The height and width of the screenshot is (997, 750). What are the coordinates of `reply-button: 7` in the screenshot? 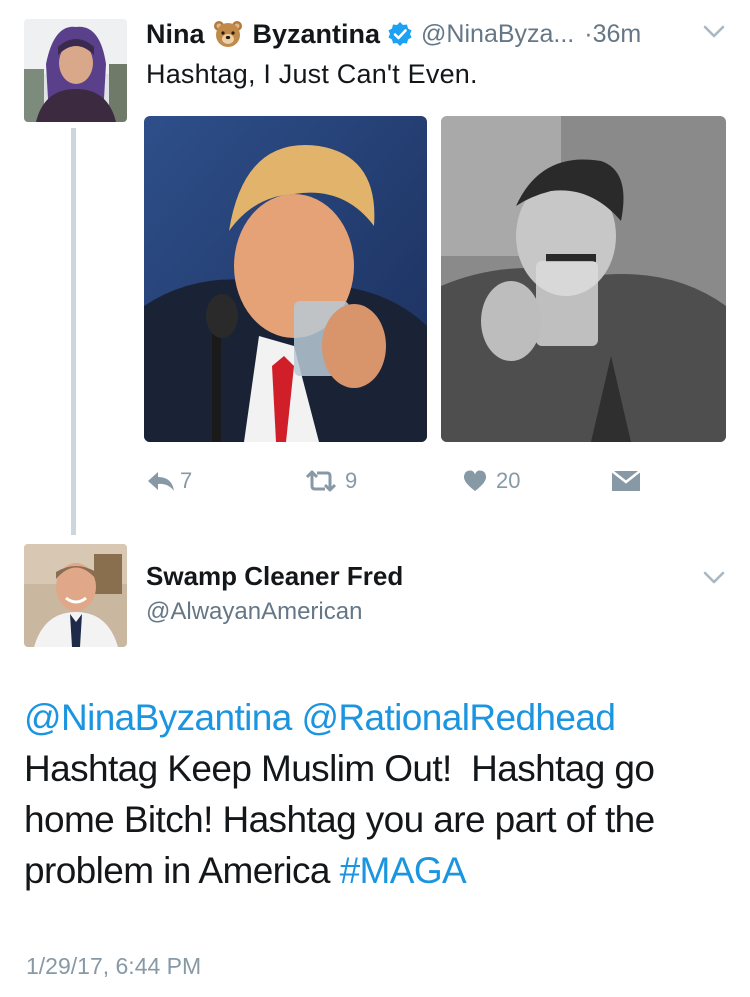 It's located at (169, 481).